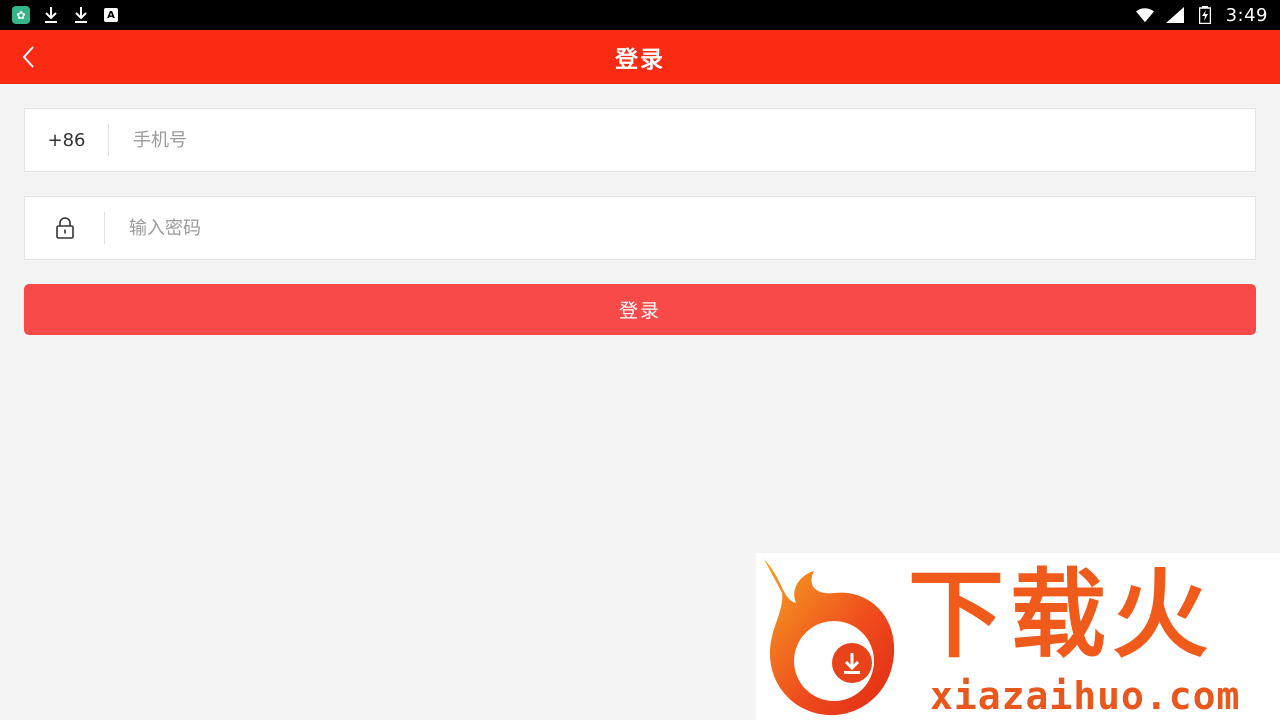 Image resolution: width=1280 pixels, height=720 pixels. Describe the element at coordinates (67, 140) in the screenshot. I see `country-code: +86` at that location.